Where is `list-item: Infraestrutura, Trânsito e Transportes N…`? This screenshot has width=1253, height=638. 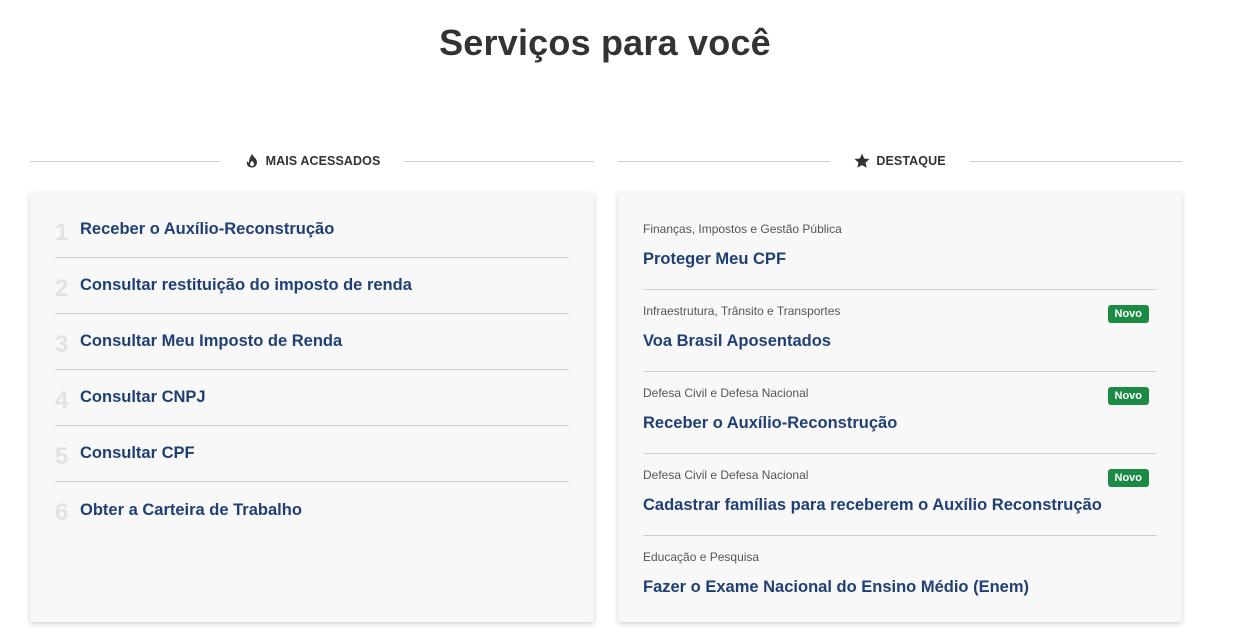
list-item: Infraestrutura, Trânsito e Transportes N… is located at coordinates (900, 331).